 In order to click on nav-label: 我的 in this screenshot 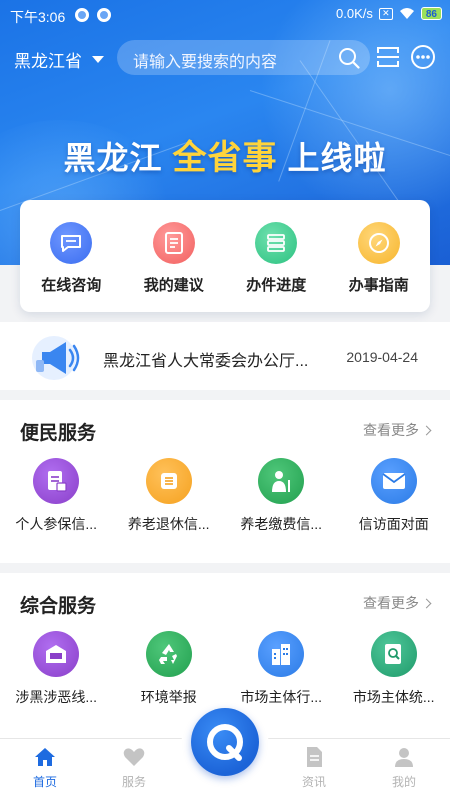, I will do `click(403, 782)`.